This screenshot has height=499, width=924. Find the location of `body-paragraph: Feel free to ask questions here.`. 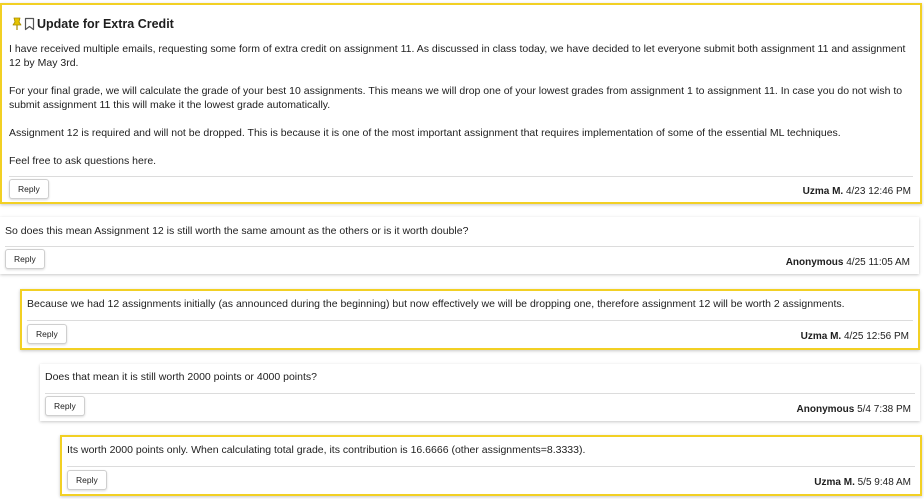

body-paragraph: Feel free to ask questions here. is located at coordinates (83, 161).